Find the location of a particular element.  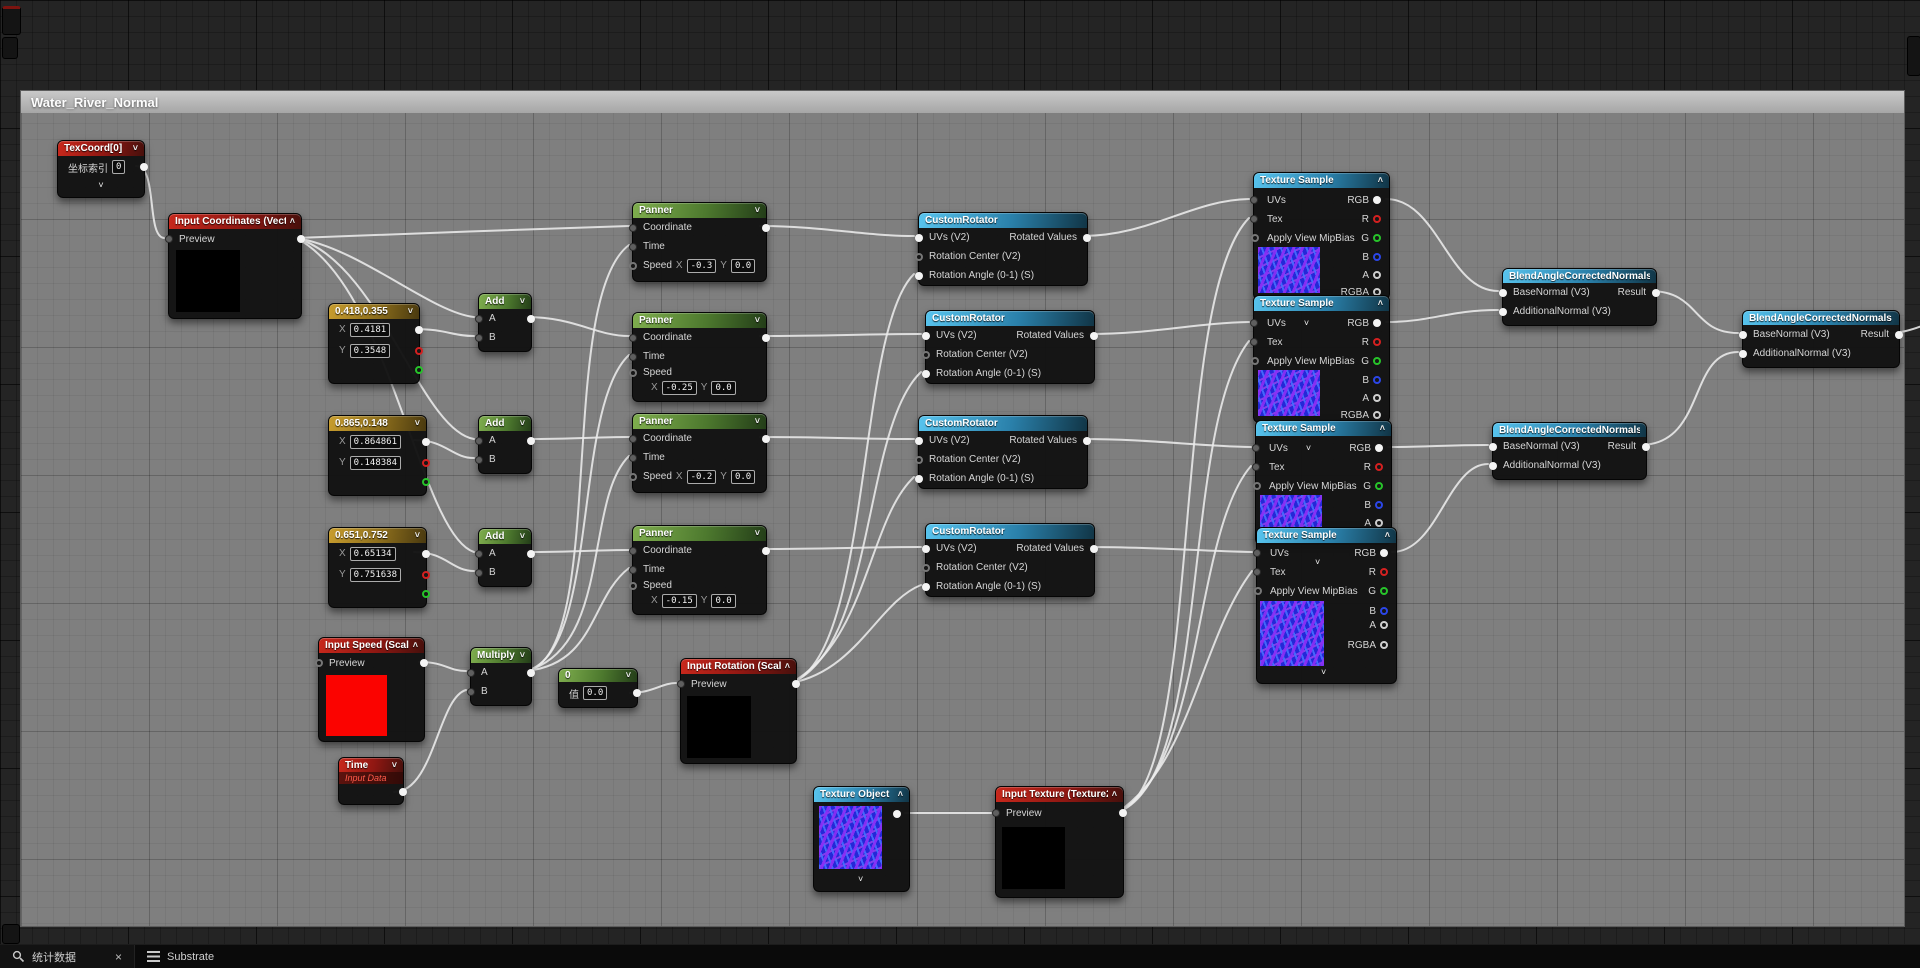

y-value-input: 0.3548 is located at coordinates (370, 350).